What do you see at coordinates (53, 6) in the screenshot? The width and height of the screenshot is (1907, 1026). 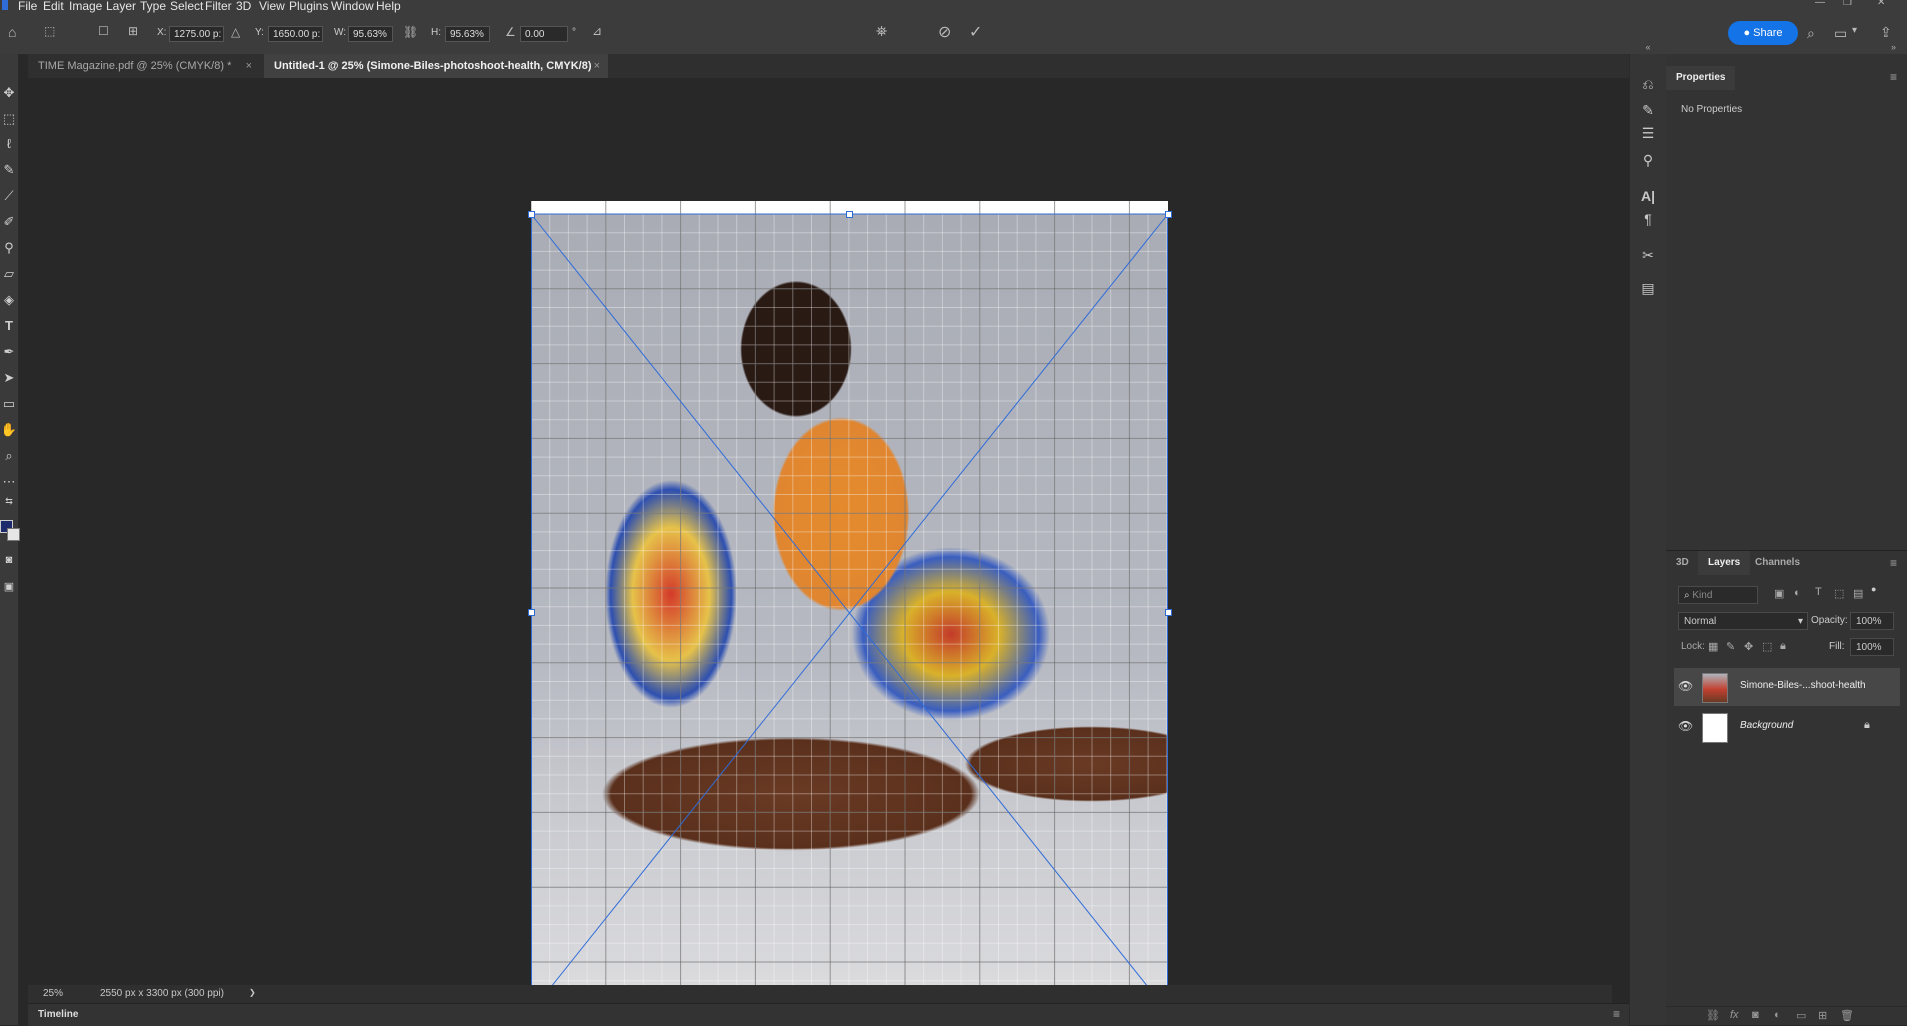 I see `menu-edit: Edit` at bounding box center [53, 6].